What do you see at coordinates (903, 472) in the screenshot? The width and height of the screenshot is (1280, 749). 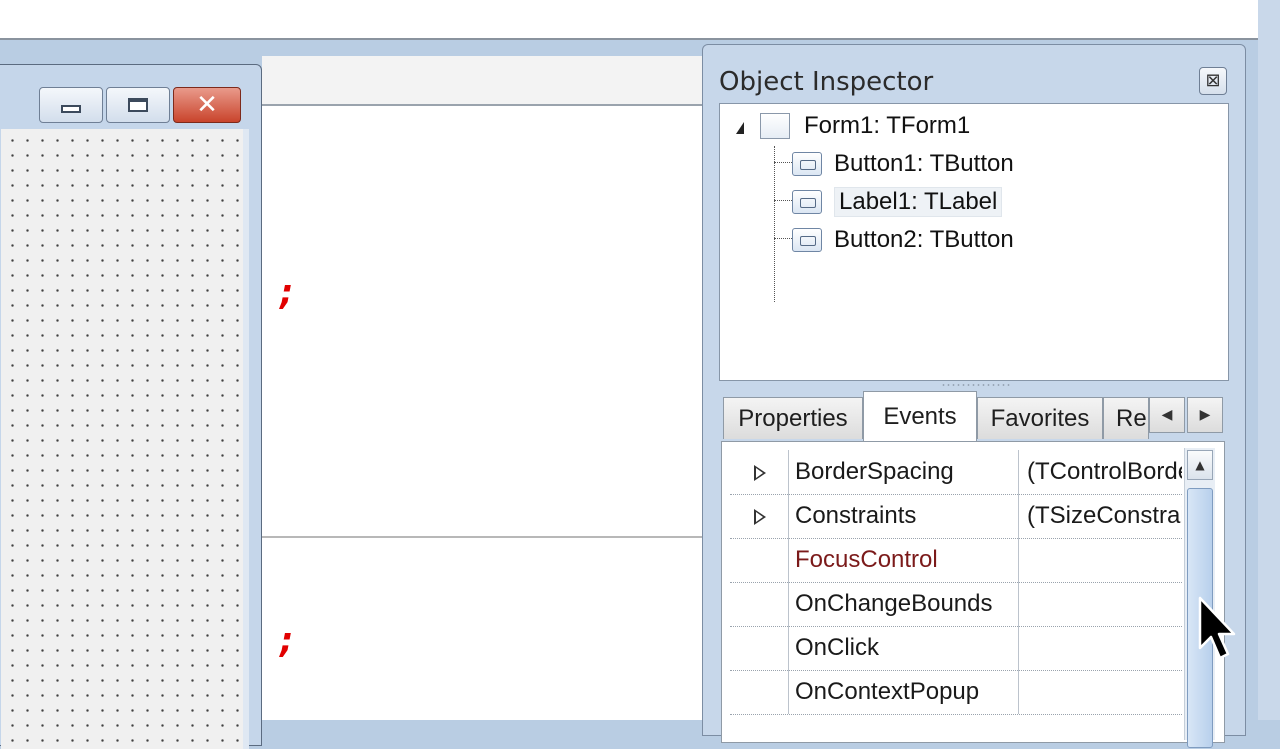 I see `property-name: BorderSpacing` at bounding box center [903, 472].